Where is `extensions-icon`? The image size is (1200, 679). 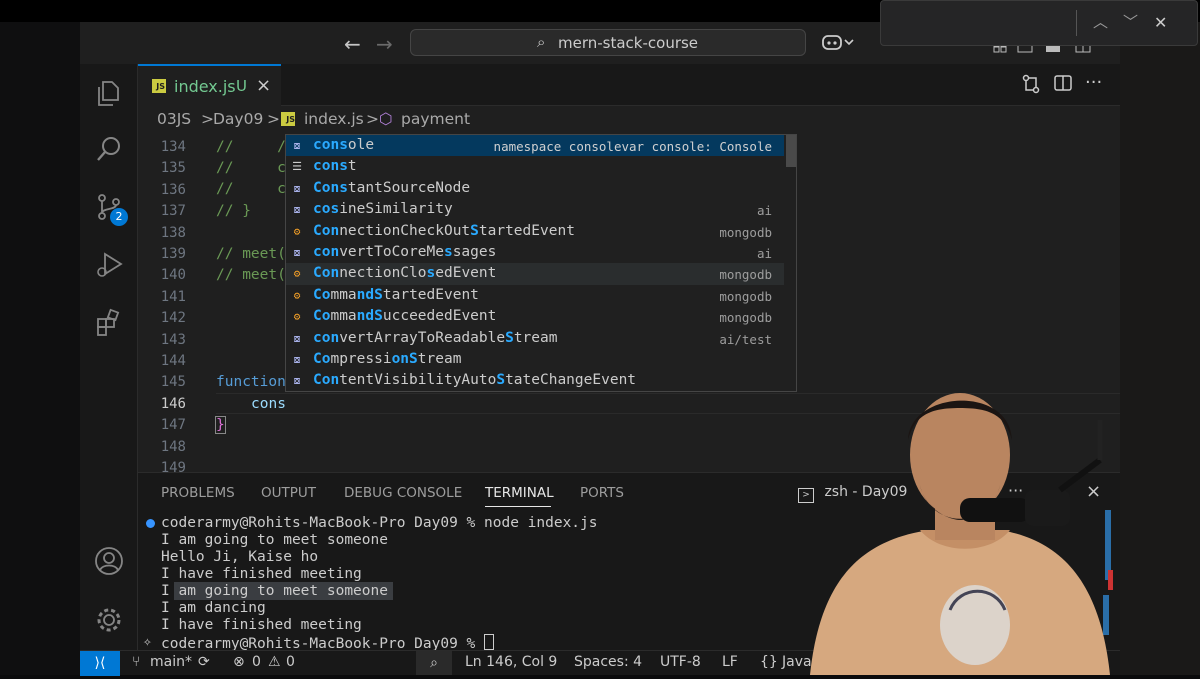
extensions-icon is located at coordinates (109, 323).